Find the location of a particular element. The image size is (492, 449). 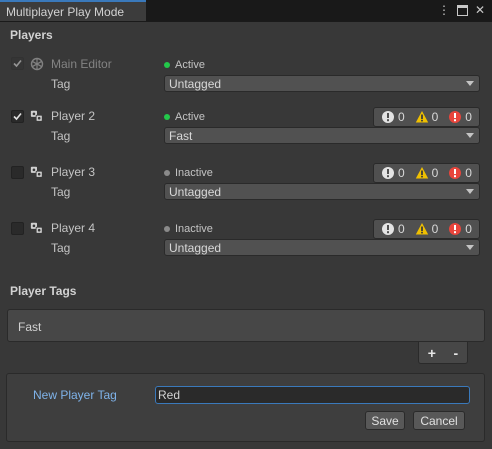

player-name: Player 2 is located at coordinates (73, 116).